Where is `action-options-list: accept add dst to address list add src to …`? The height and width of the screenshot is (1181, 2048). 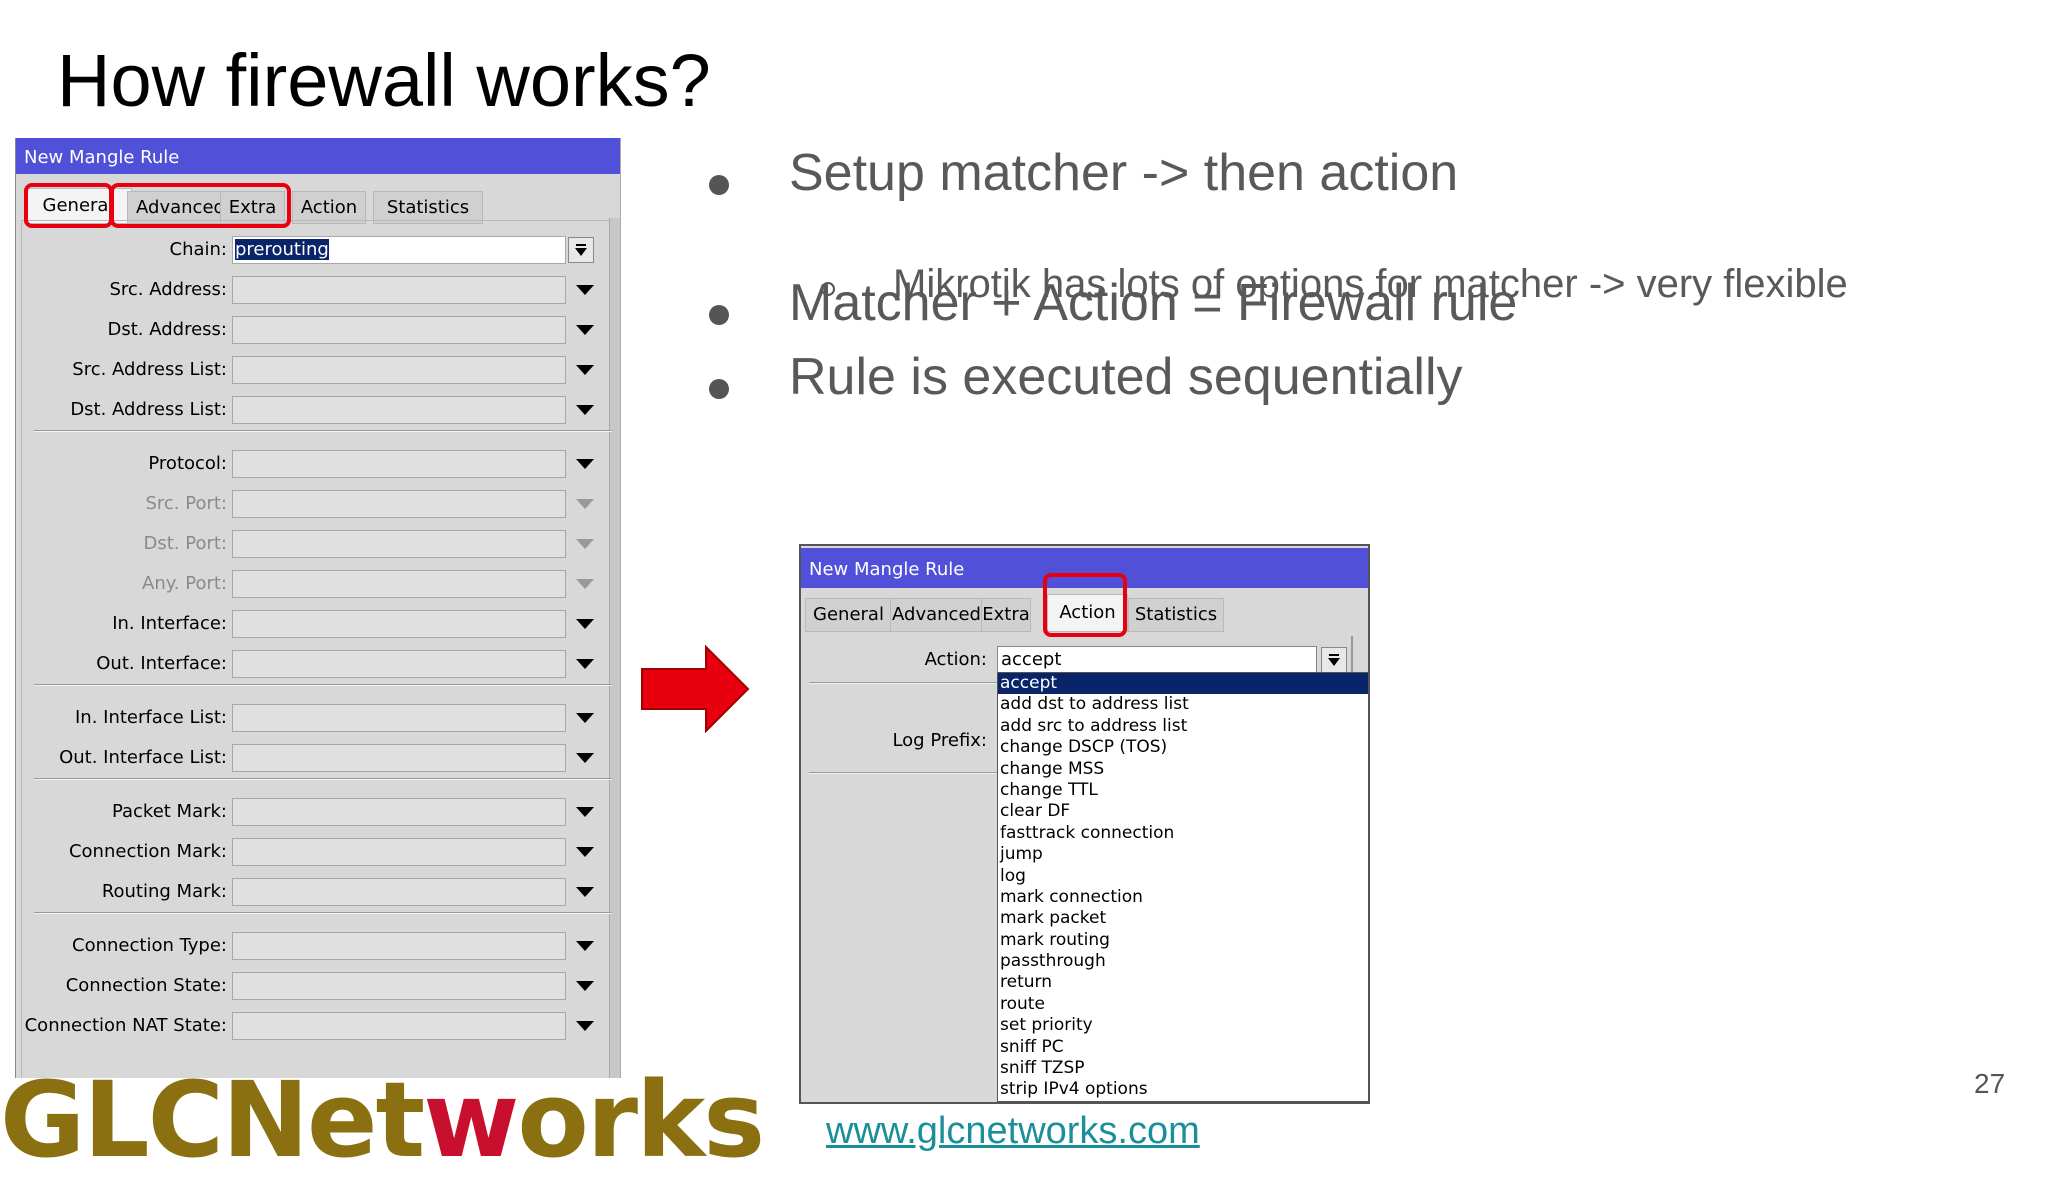 action-options-list: accept add dst to address list add src to … is located at coordinates (1182, 887).